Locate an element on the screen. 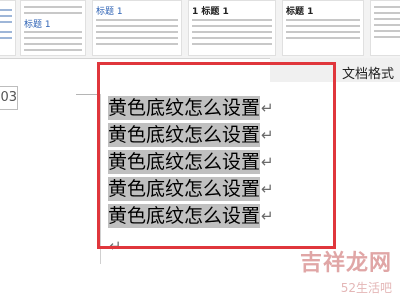  page-number-box: 03 is located at coordinates (9, 98).